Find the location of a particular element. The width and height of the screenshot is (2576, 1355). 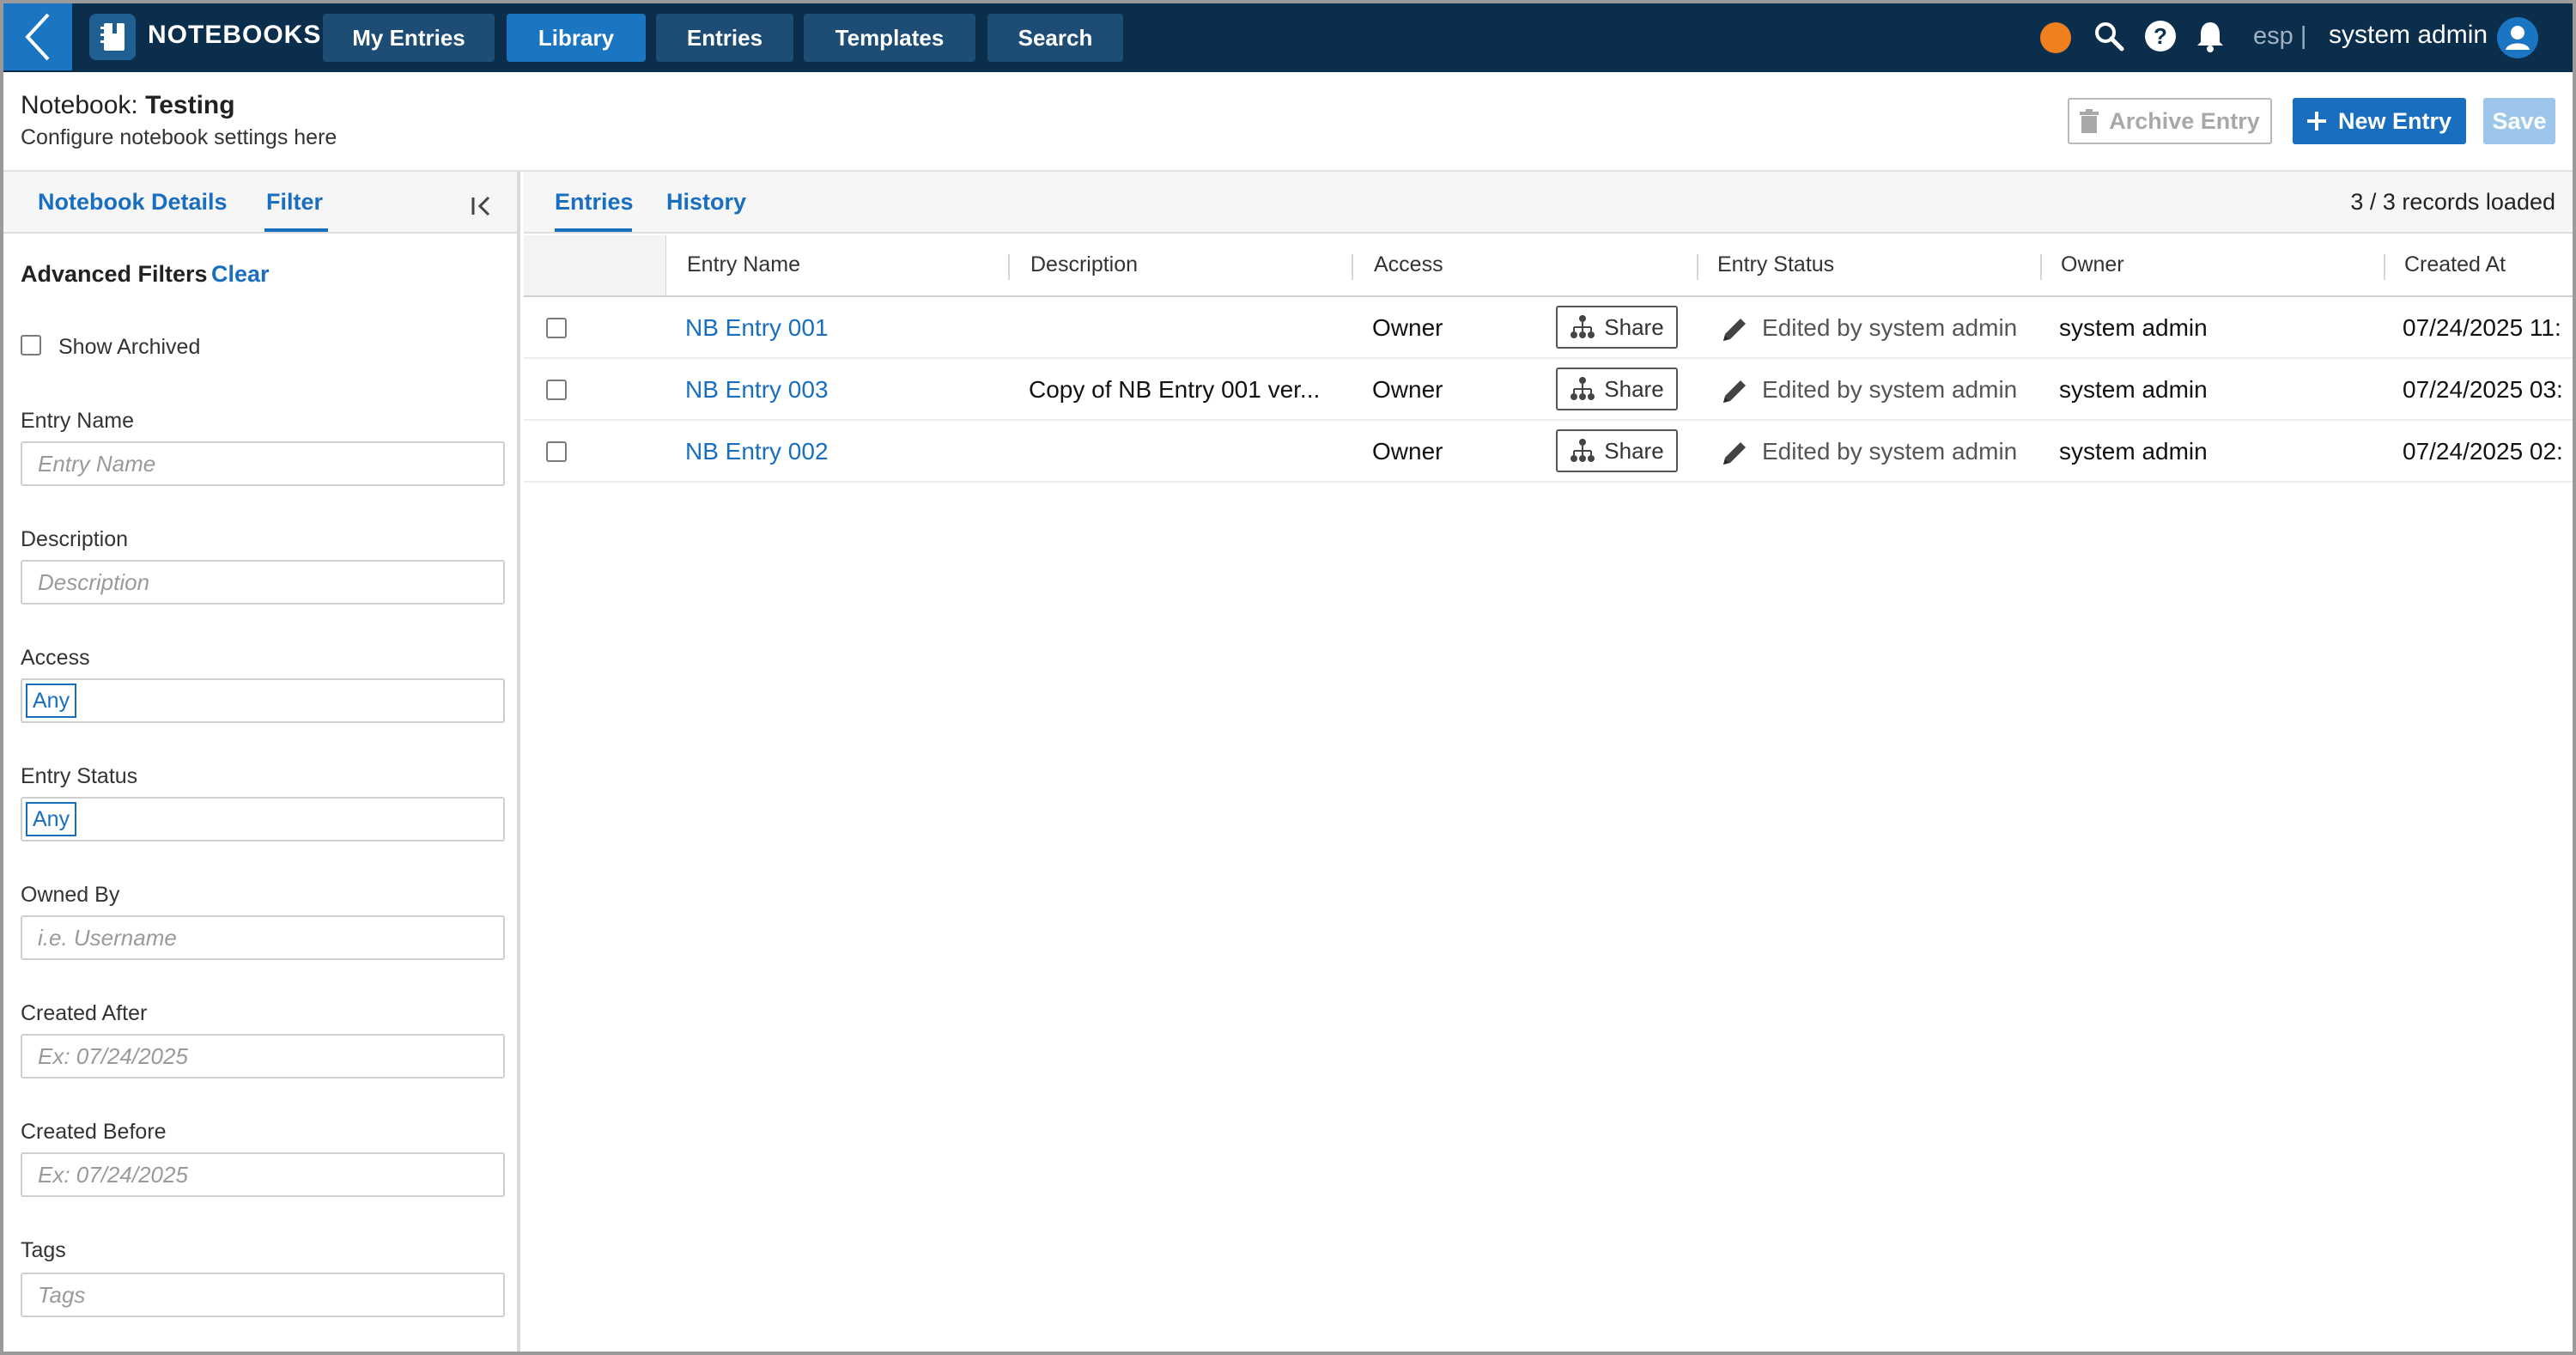

created-after-label: Created After is located at coordinates (85, 1013).